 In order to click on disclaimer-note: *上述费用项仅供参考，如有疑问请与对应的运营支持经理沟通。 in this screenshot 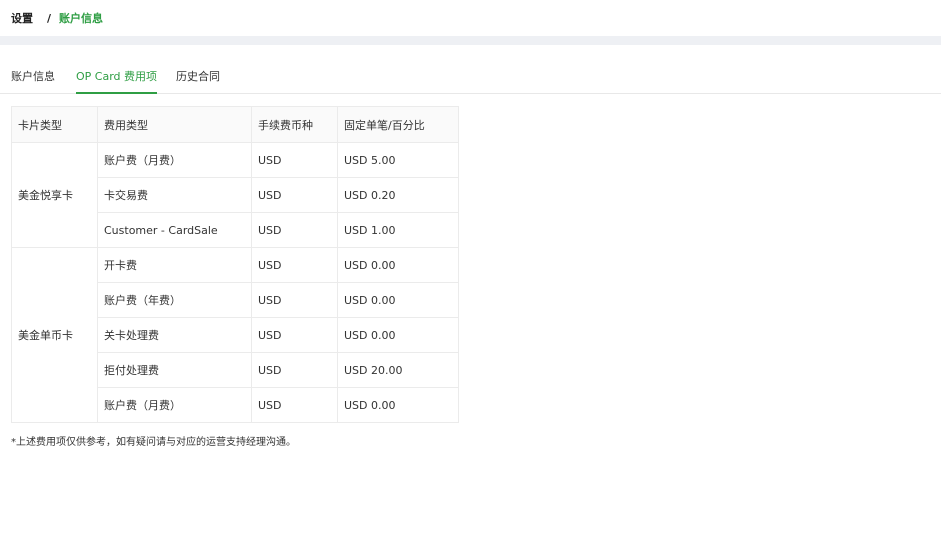, I will do `click(153, 442)`.